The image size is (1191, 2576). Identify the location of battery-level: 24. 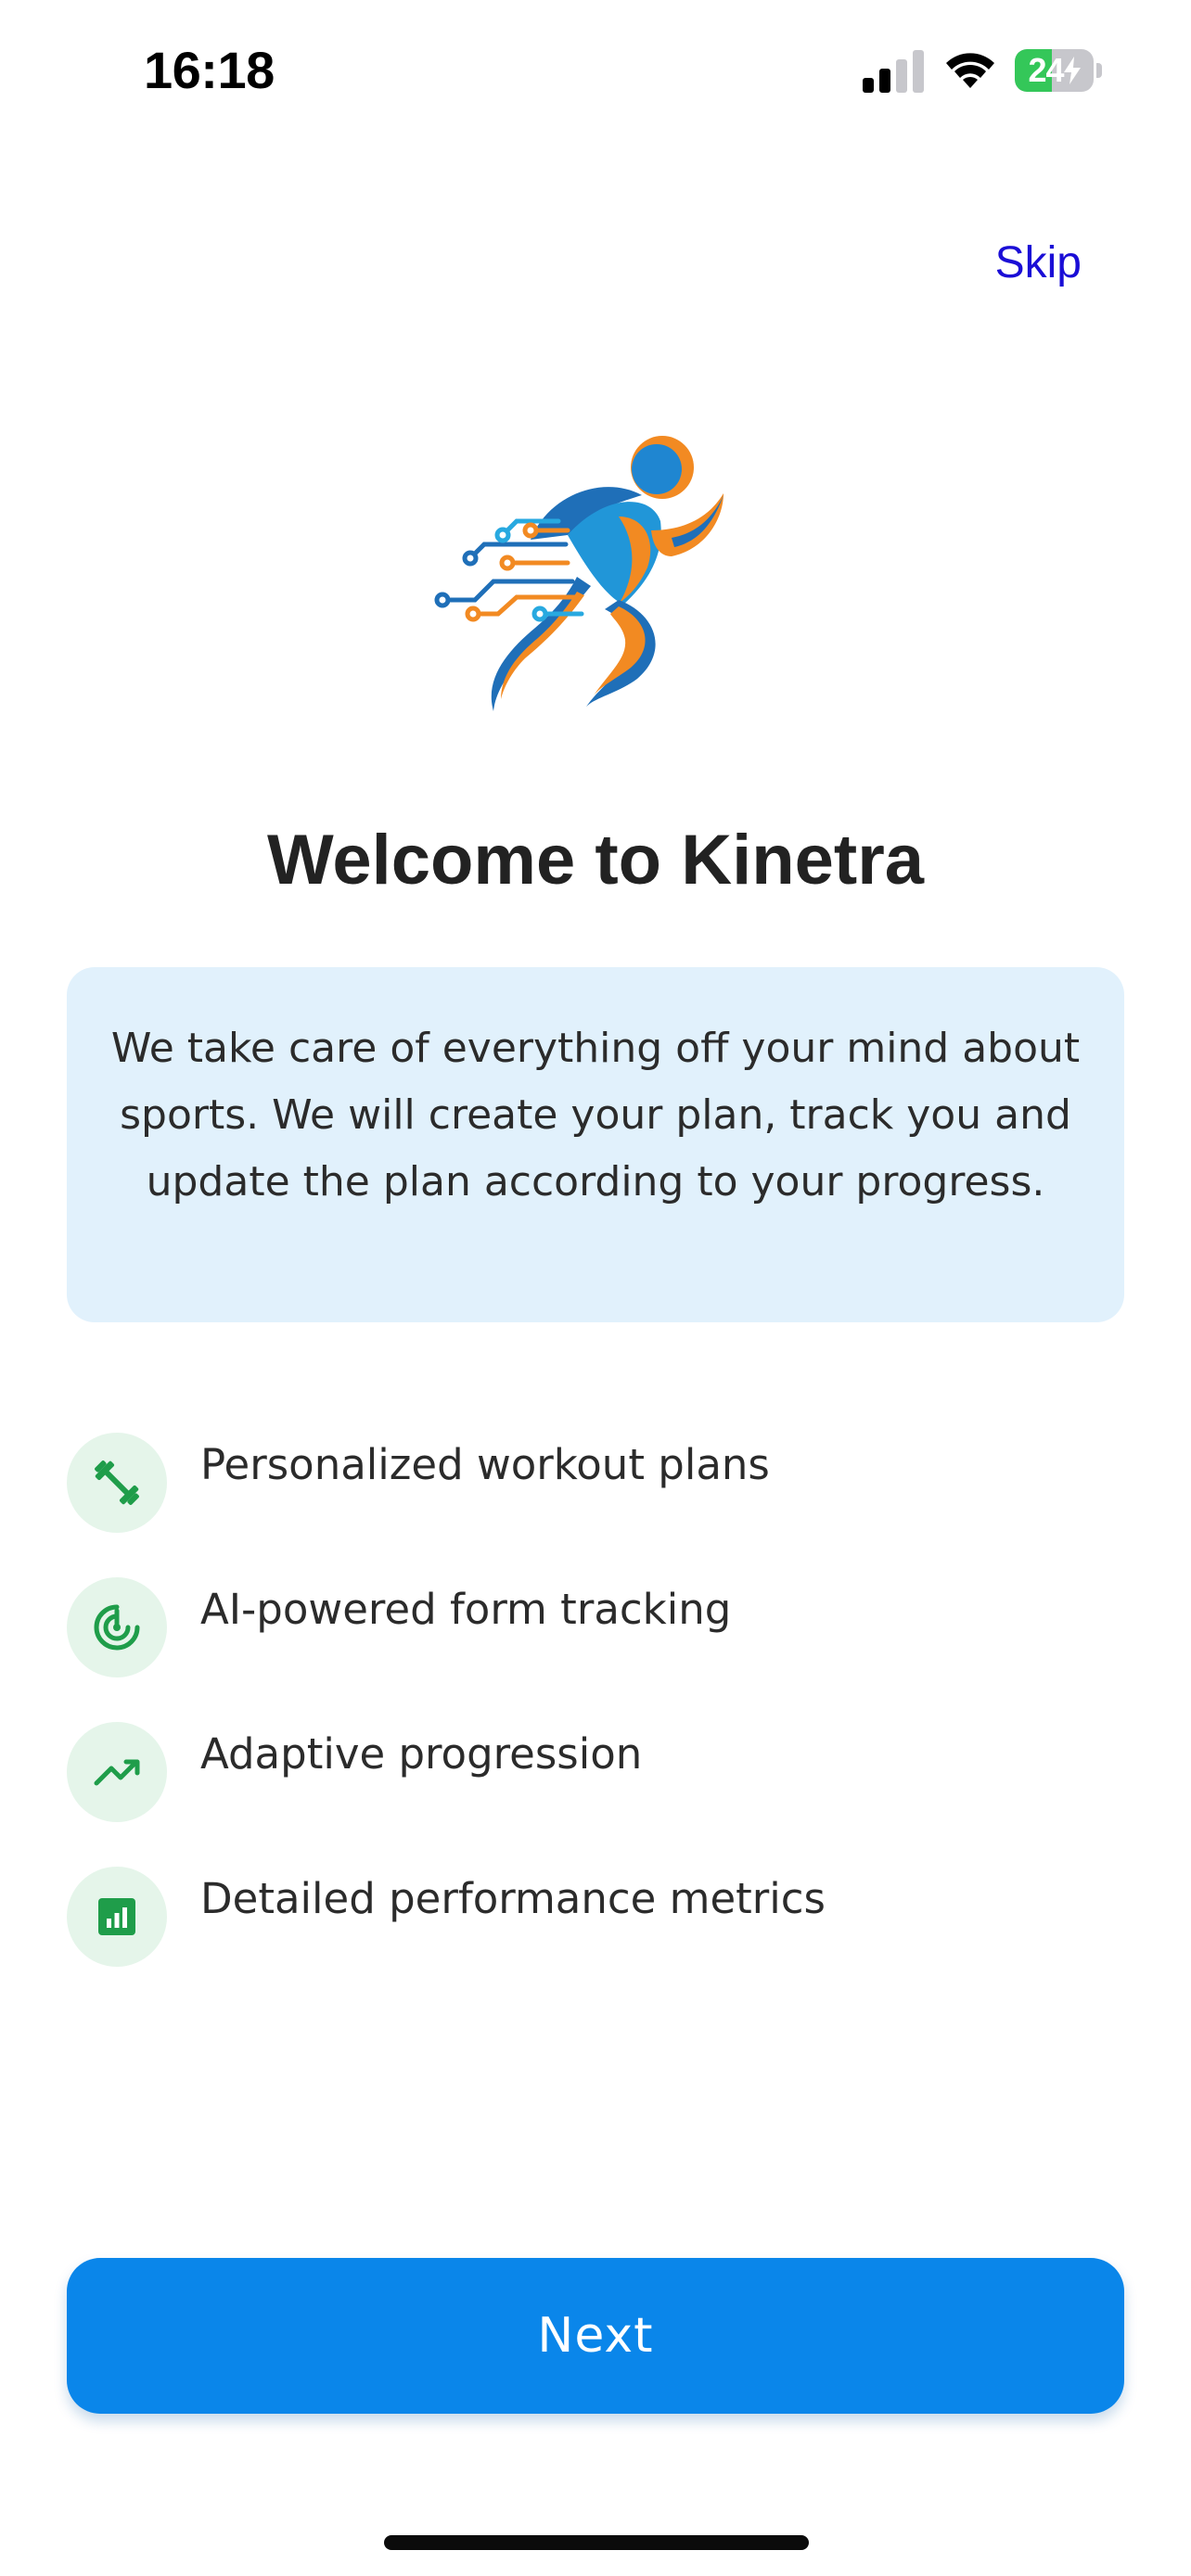
(1054, 71).